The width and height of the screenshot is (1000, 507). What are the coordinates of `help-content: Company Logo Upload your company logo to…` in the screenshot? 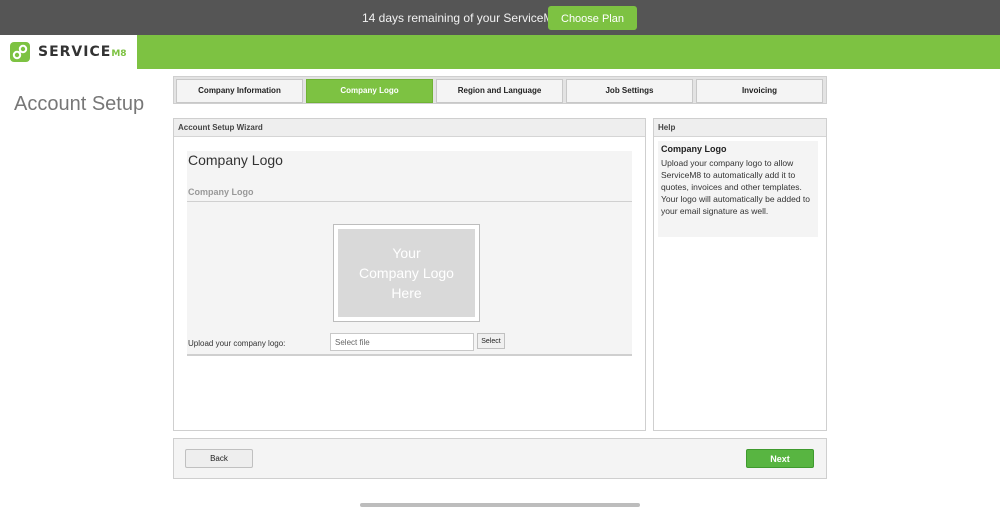 It's located at (738, 189).